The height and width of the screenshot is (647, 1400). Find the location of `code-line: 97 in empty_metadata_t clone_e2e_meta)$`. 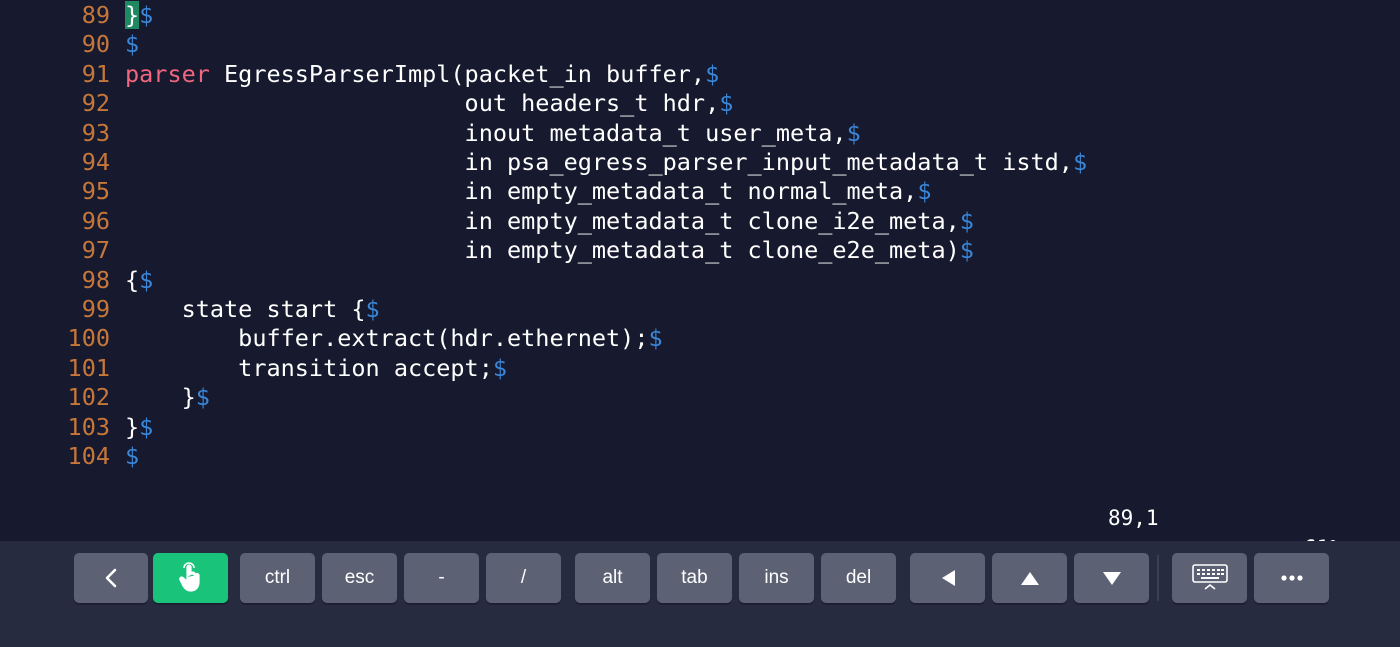

code-line: 97 in empty_metadata_t clone_e2e_meta)$ is located at coordinates (700, 250).